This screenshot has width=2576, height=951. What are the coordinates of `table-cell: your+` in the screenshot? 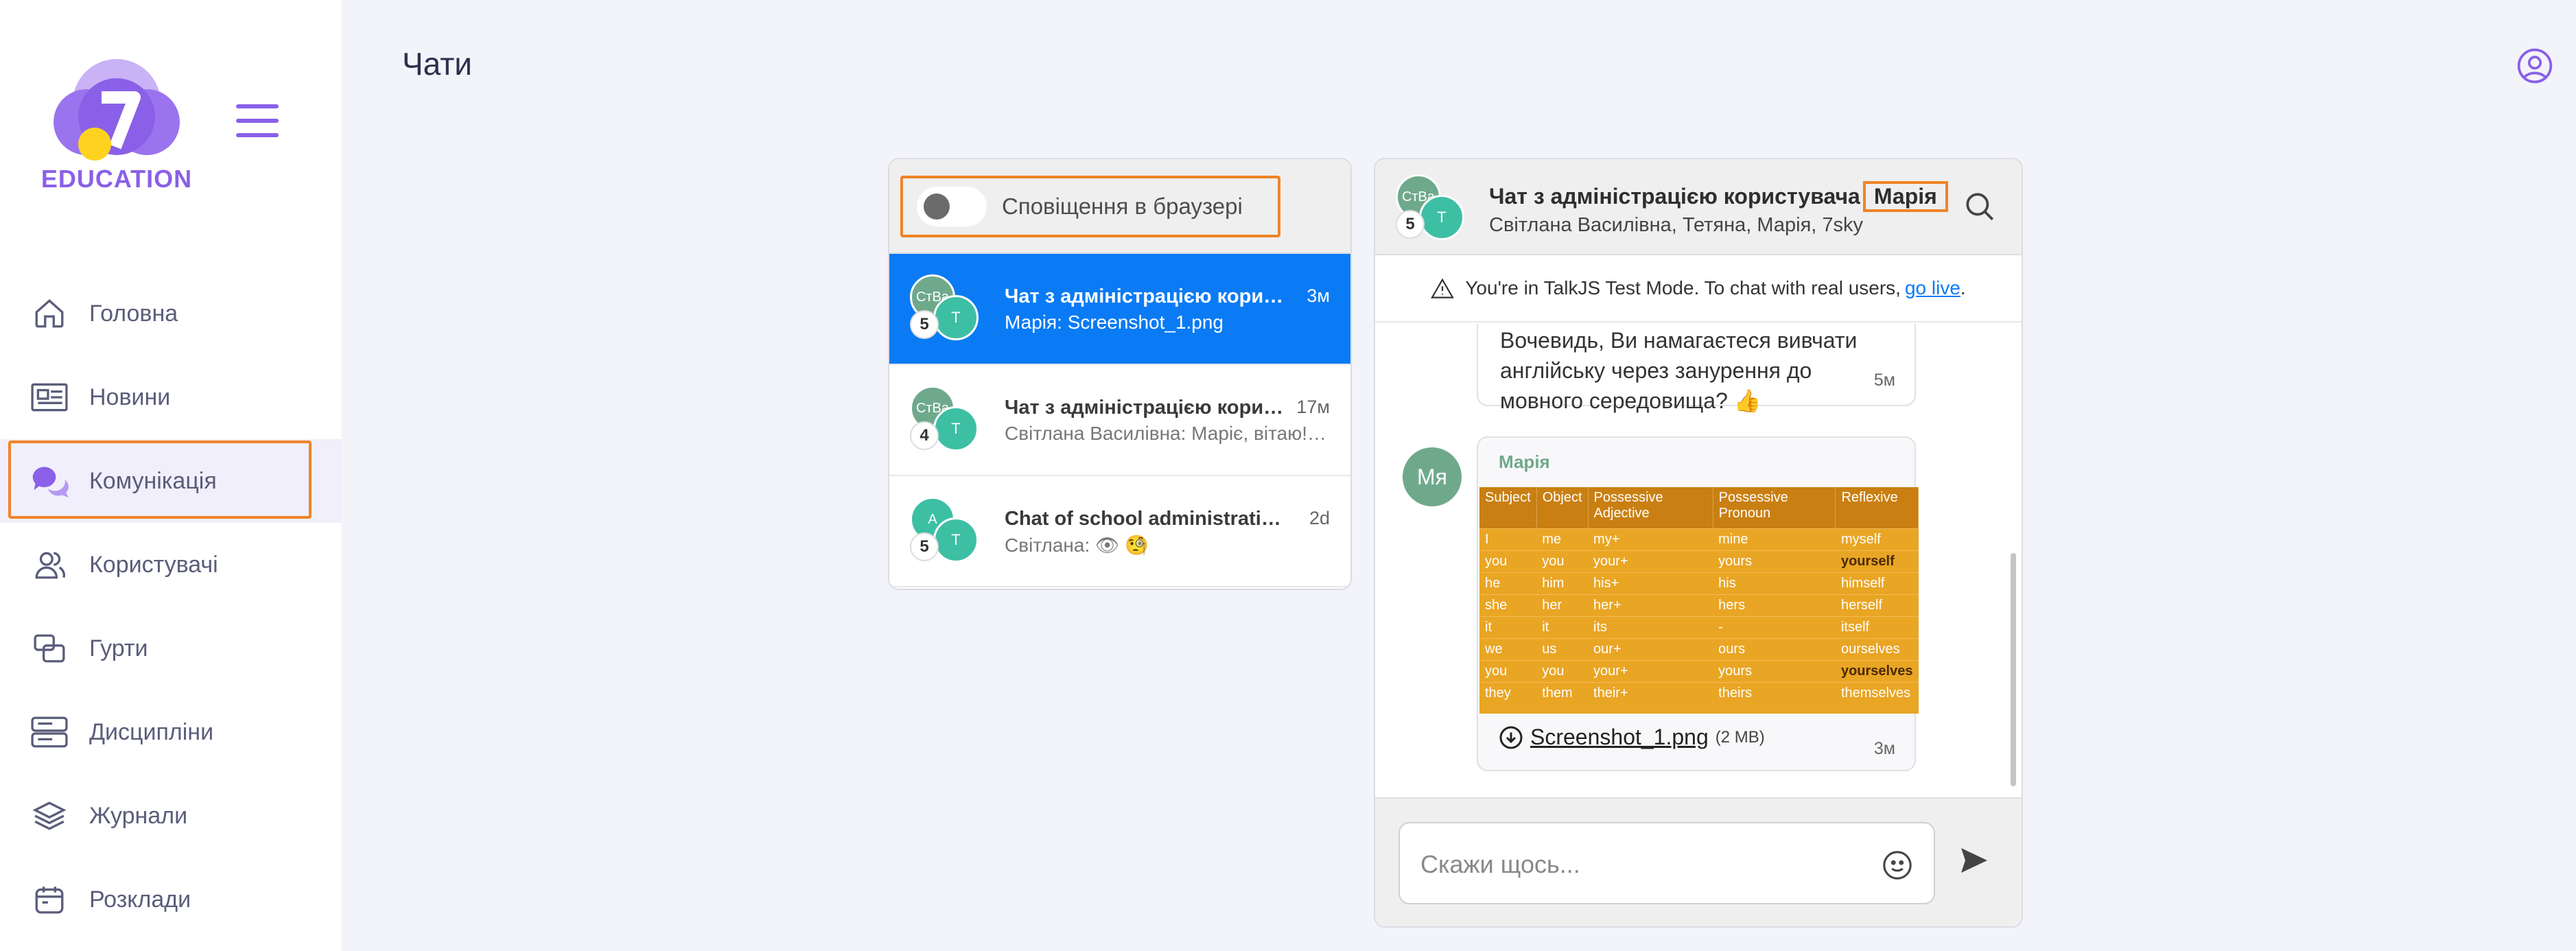 It's located at (1650, 670).